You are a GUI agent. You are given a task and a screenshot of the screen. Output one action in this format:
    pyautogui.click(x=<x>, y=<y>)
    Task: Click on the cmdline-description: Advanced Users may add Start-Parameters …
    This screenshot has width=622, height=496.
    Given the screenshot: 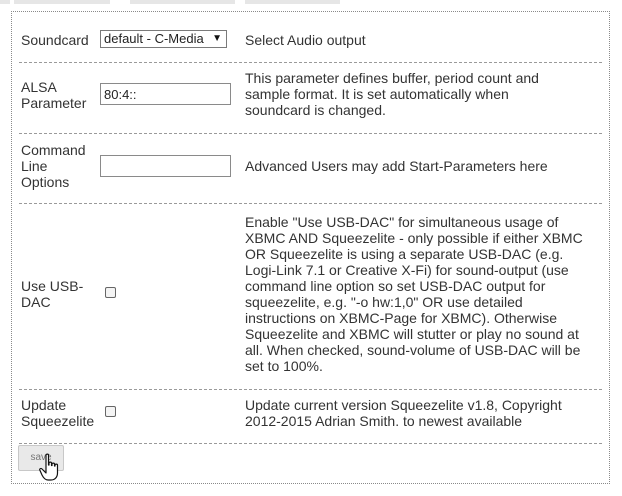 What is the action you would take?
    pyautogui.click(x=396, y=166)
    